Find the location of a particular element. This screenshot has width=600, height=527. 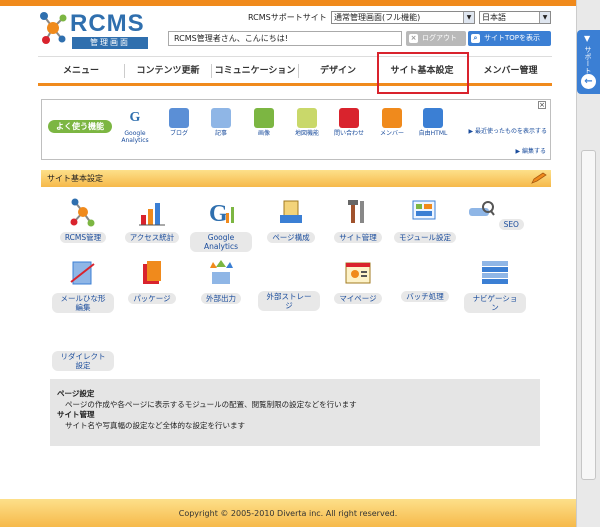

edit-favorites-link: ▶ 編集する is located at coordinates (524, 150).